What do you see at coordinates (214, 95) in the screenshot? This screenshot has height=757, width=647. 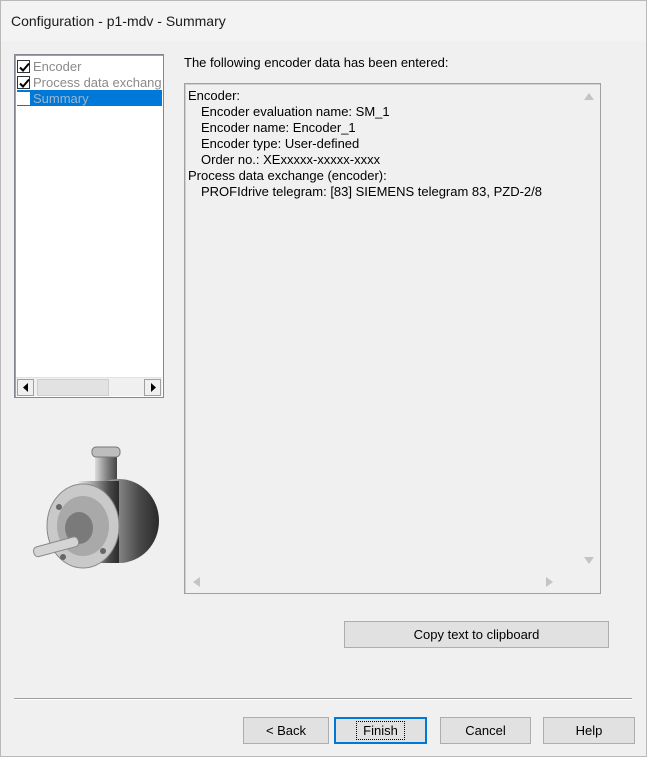 I see `summary-line: Encoder:` at bounding box center [214, 95].